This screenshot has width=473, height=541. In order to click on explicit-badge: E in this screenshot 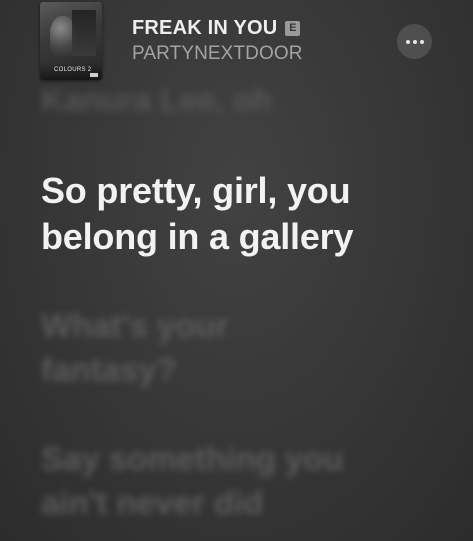, I will do `click(293, 28)`.